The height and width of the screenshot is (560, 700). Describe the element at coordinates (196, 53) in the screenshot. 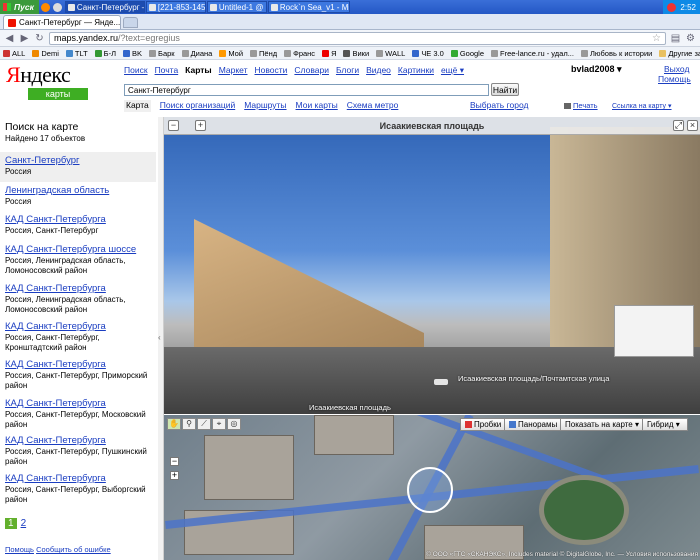

I see `bookmark: Диана` at that location.